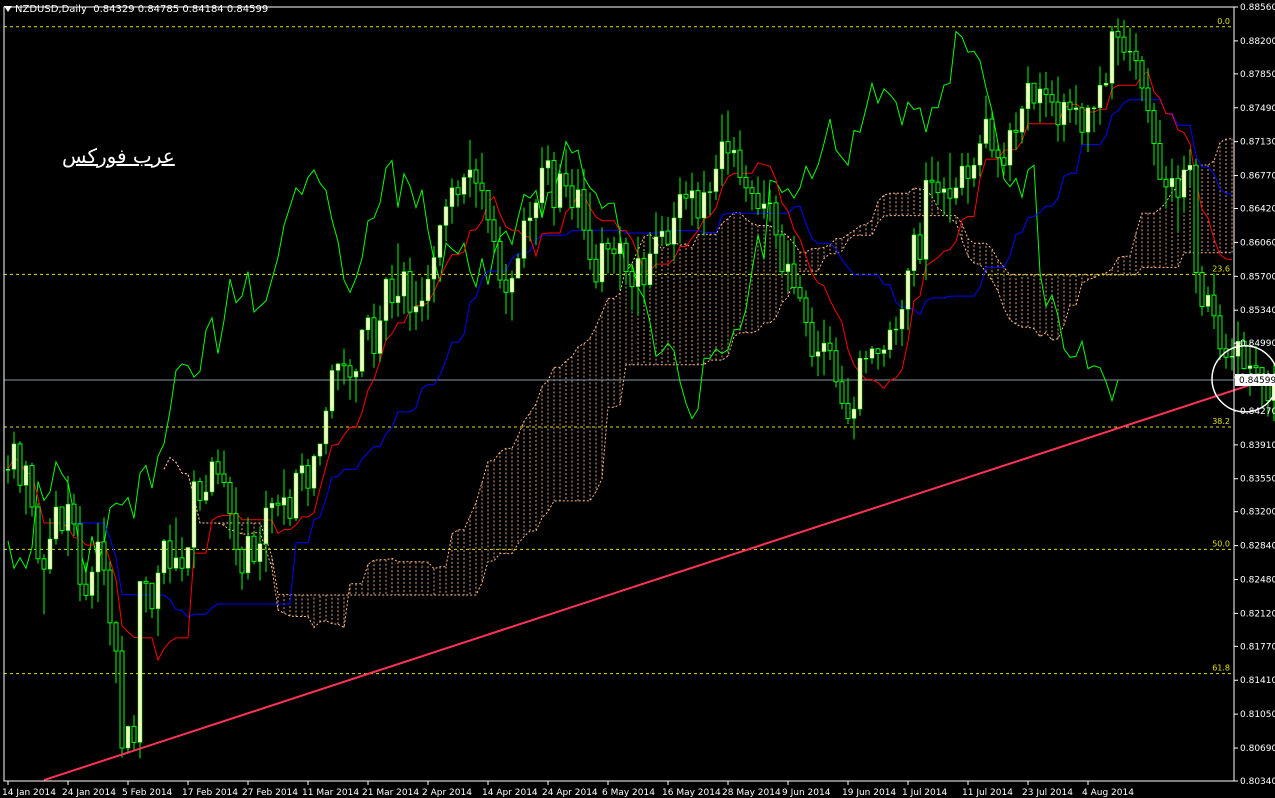  I want to click on time-tick-label: 11 Mar 2014, so click(330, 793).